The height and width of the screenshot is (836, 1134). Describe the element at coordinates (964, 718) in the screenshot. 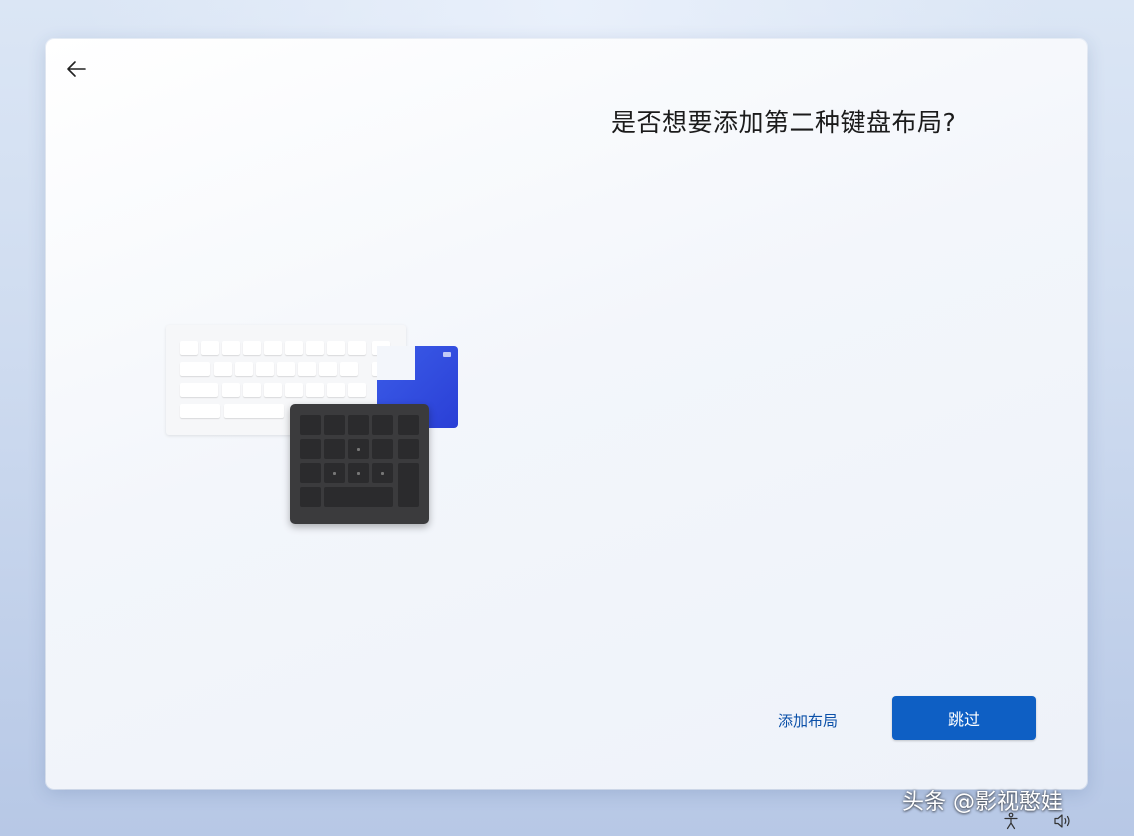

I see `skip-button: 跳过` at that location.